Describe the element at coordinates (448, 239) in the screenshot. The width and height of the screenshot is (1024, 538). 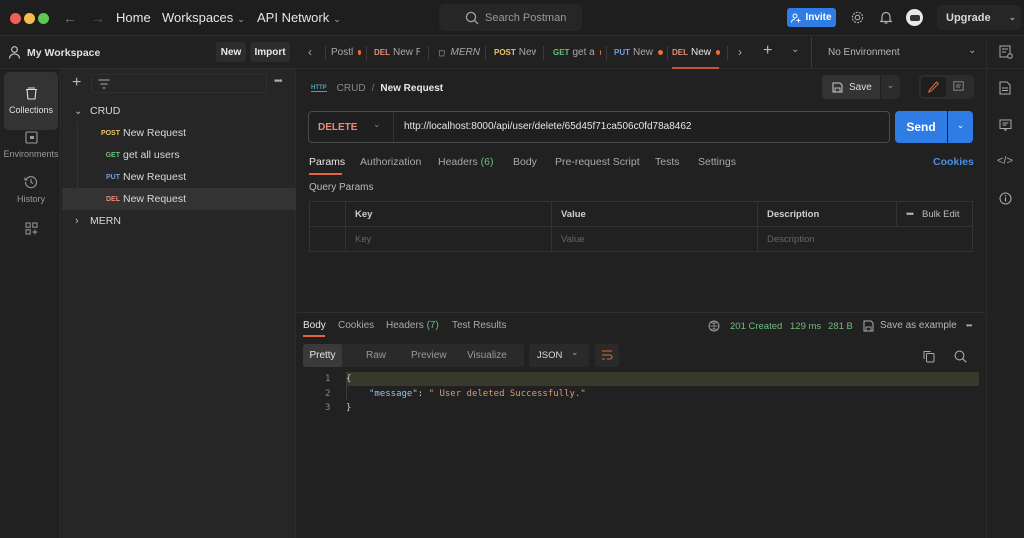
I see `key-input: Key` at that location.